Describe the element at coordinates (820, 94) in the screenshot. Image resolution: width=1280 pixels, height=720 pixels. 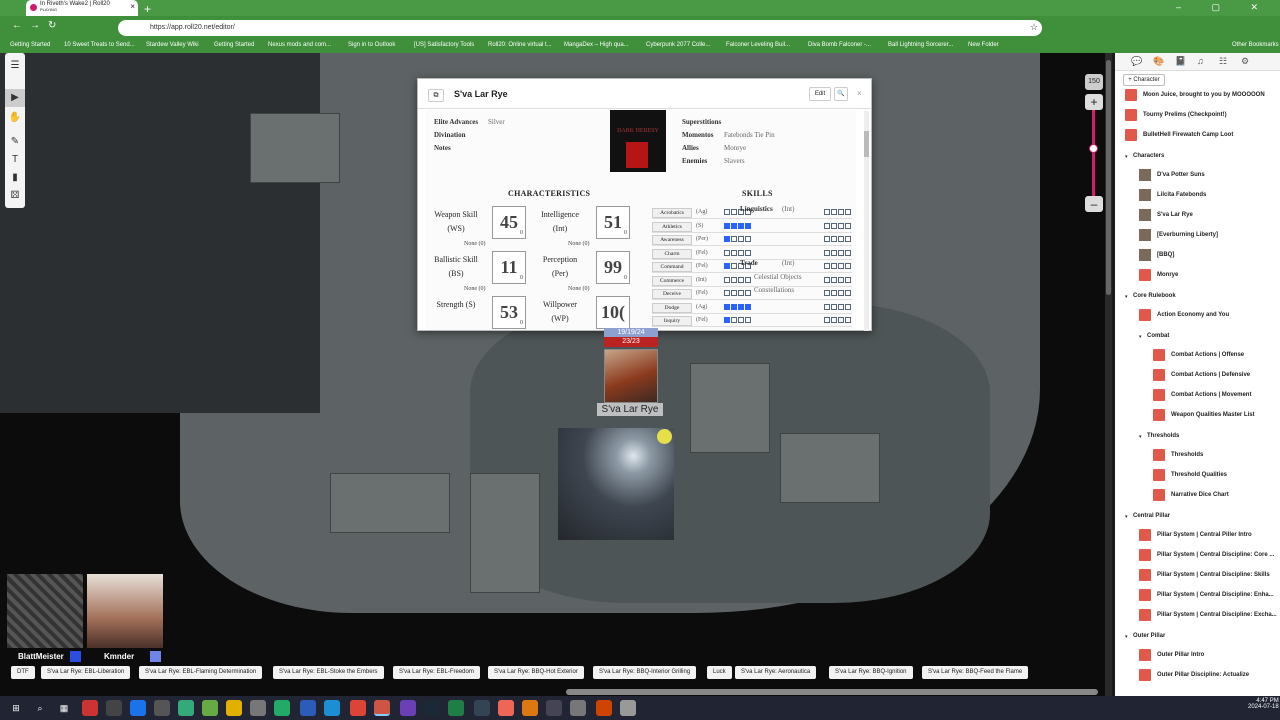
I see `edit-button: Edit` at that location.